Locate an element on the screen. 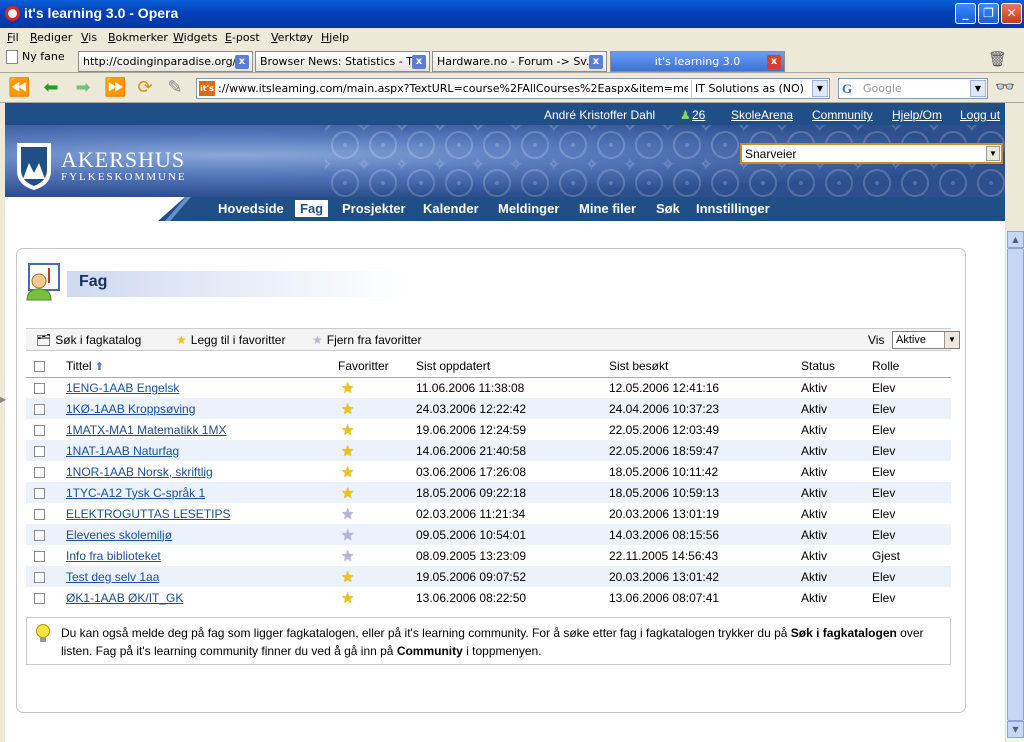 The image size is (1024, 742). tab-itslearning: it's learning 3.0 x is located at coordinates (697, 61).